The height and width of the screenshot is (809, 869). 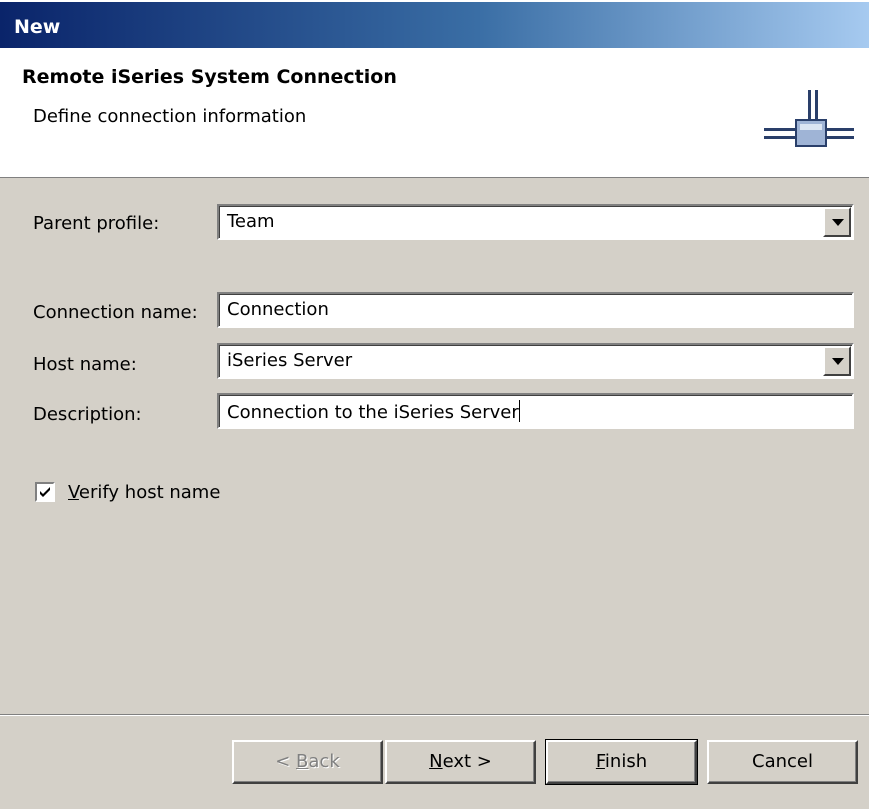 What do you see at coordinates (535, 411) in the screenshot?
I see `description-input: Connection to the iSeries Server` at bounding box center [535, 411].